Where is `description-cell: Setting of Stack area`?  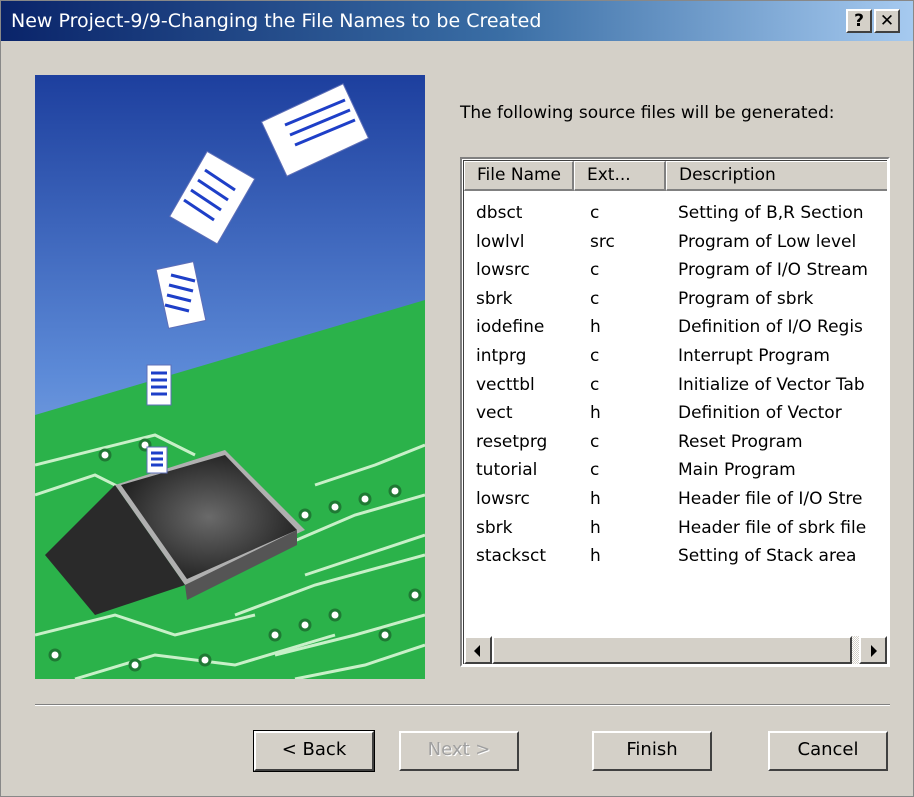 description-cell: Setting of Stack area is located at coordinates (767, 556).